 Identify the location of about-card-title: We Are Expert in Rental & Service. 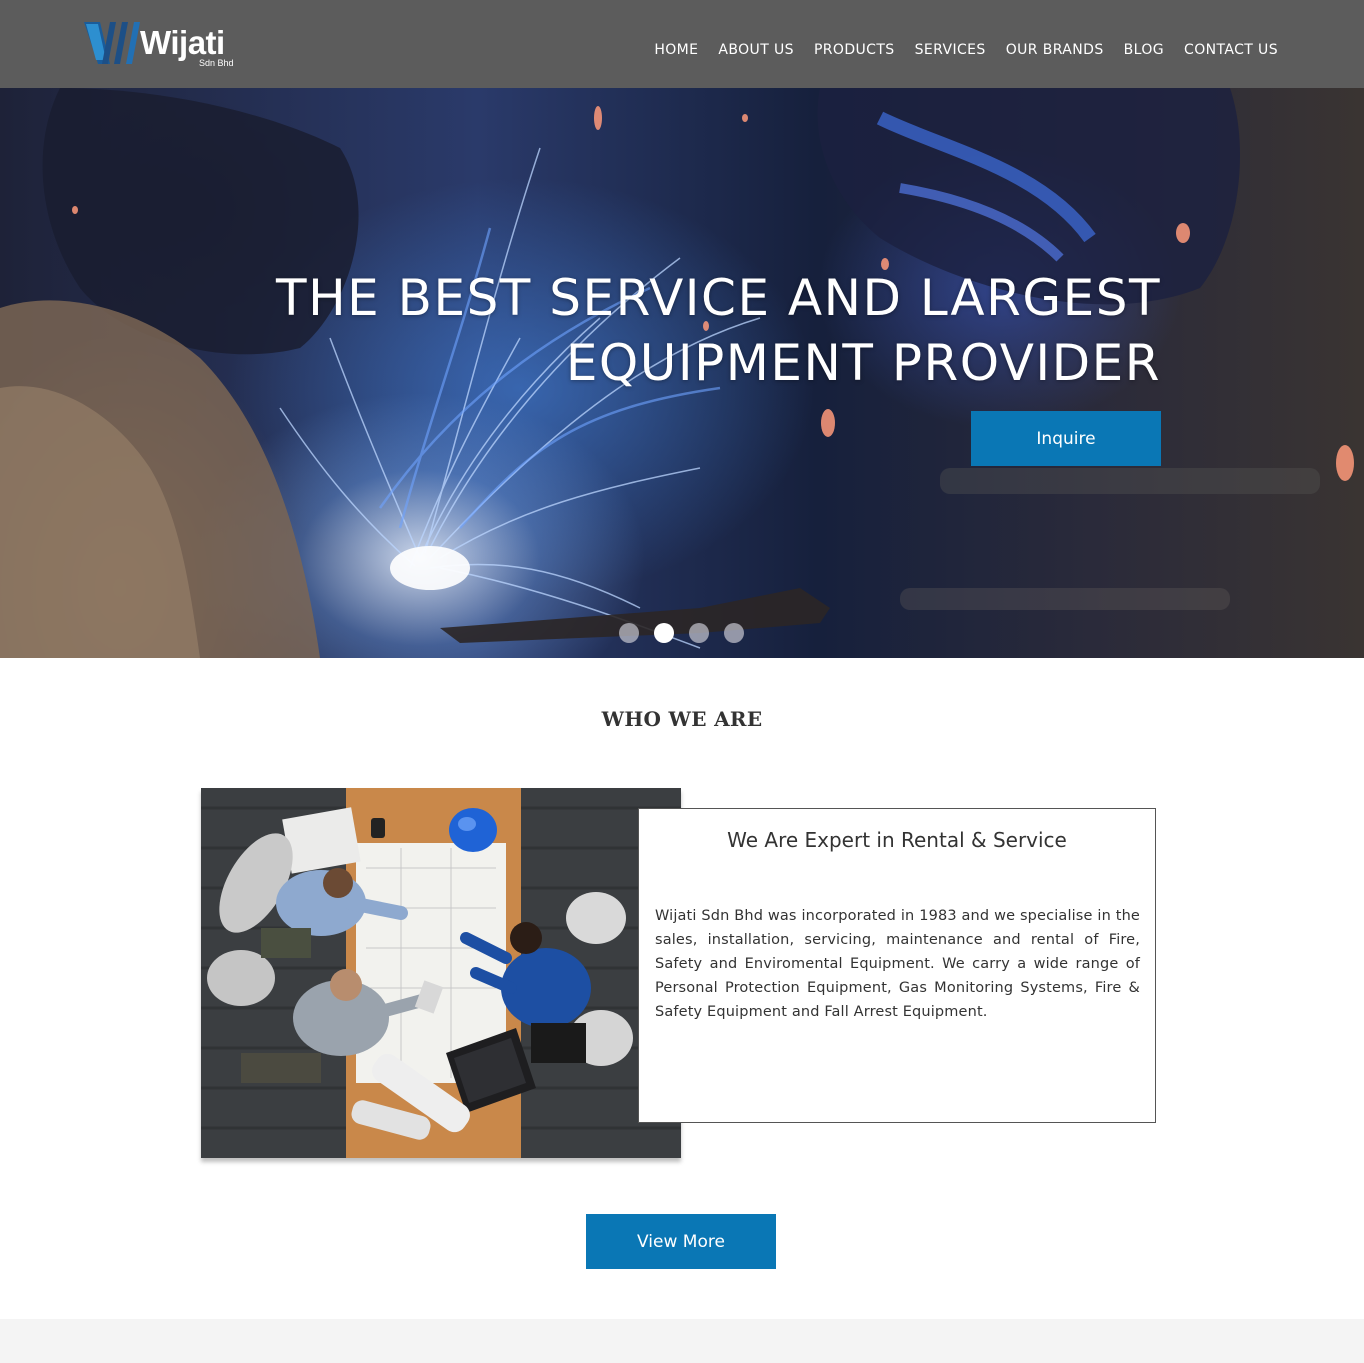
(897, 840).